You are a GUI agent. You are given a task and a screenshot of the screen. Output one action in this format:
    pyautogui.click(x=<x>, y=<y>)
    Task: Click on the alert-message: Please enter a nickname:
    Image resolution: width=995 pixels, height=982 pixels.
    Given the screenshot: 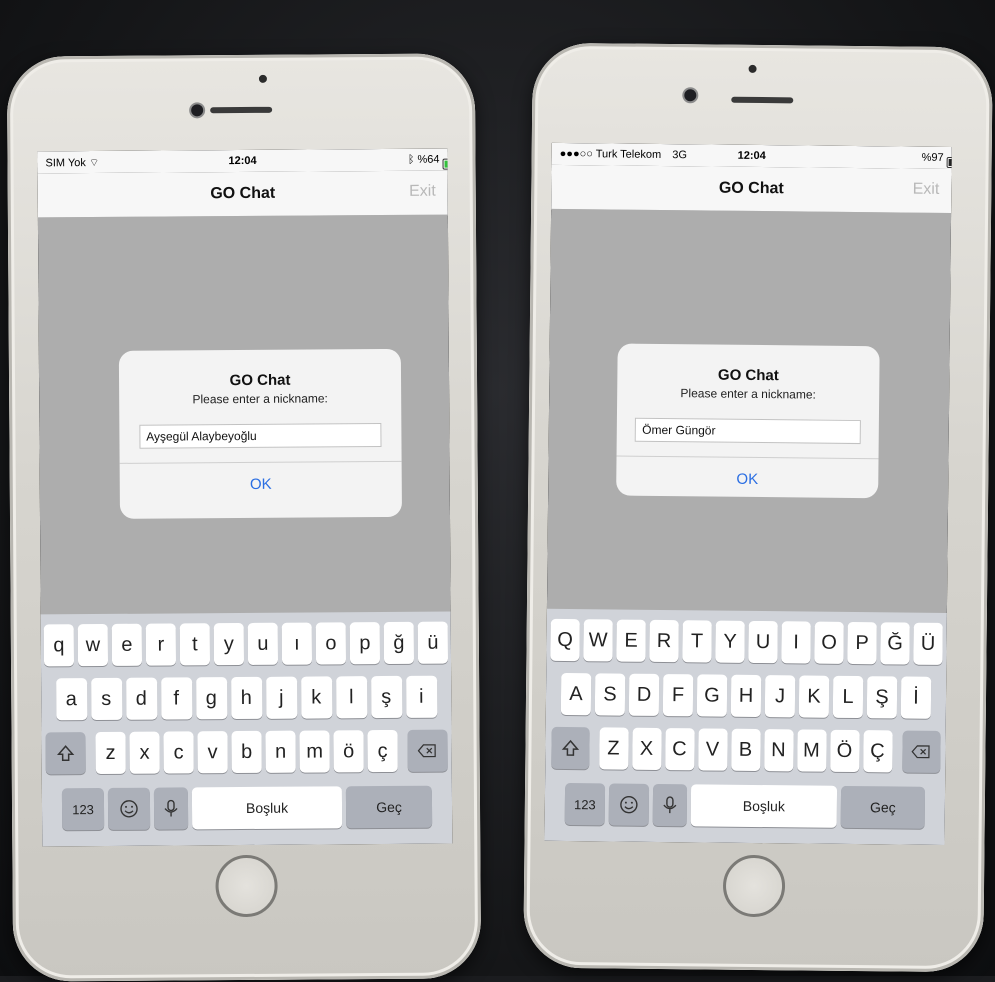 What is the action you would take?
    pyautogui.click(x=748, y=394)
    